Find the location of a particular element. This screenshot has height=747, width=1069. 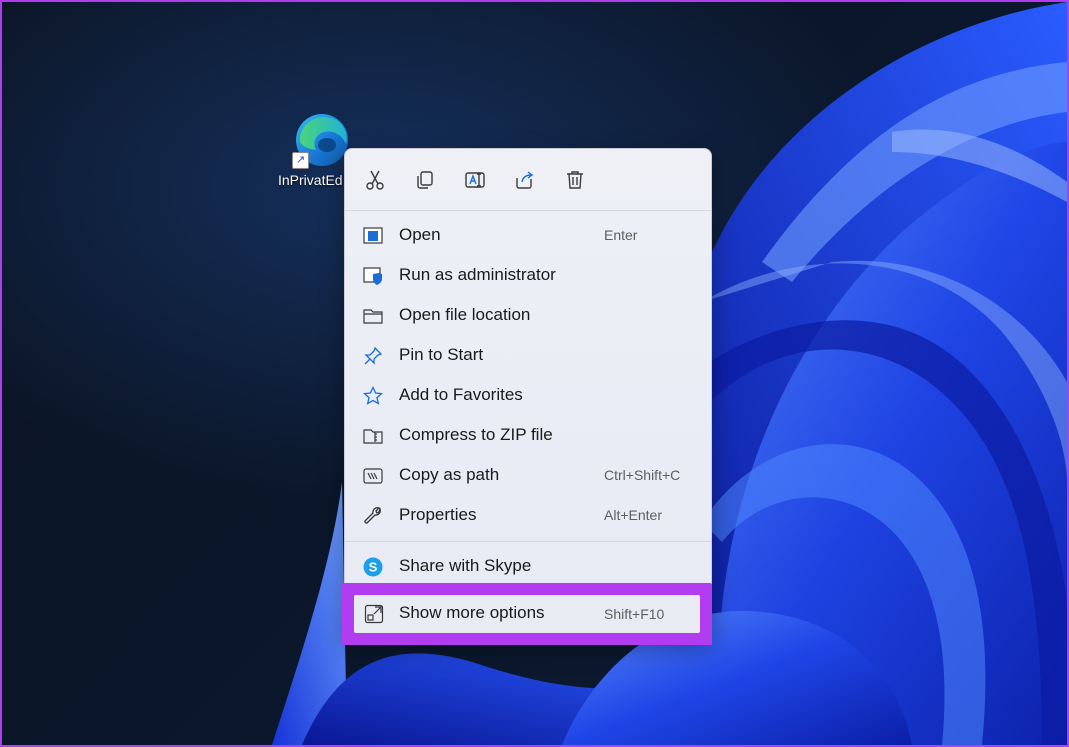

rename-button is located at coordinates (475, 180).